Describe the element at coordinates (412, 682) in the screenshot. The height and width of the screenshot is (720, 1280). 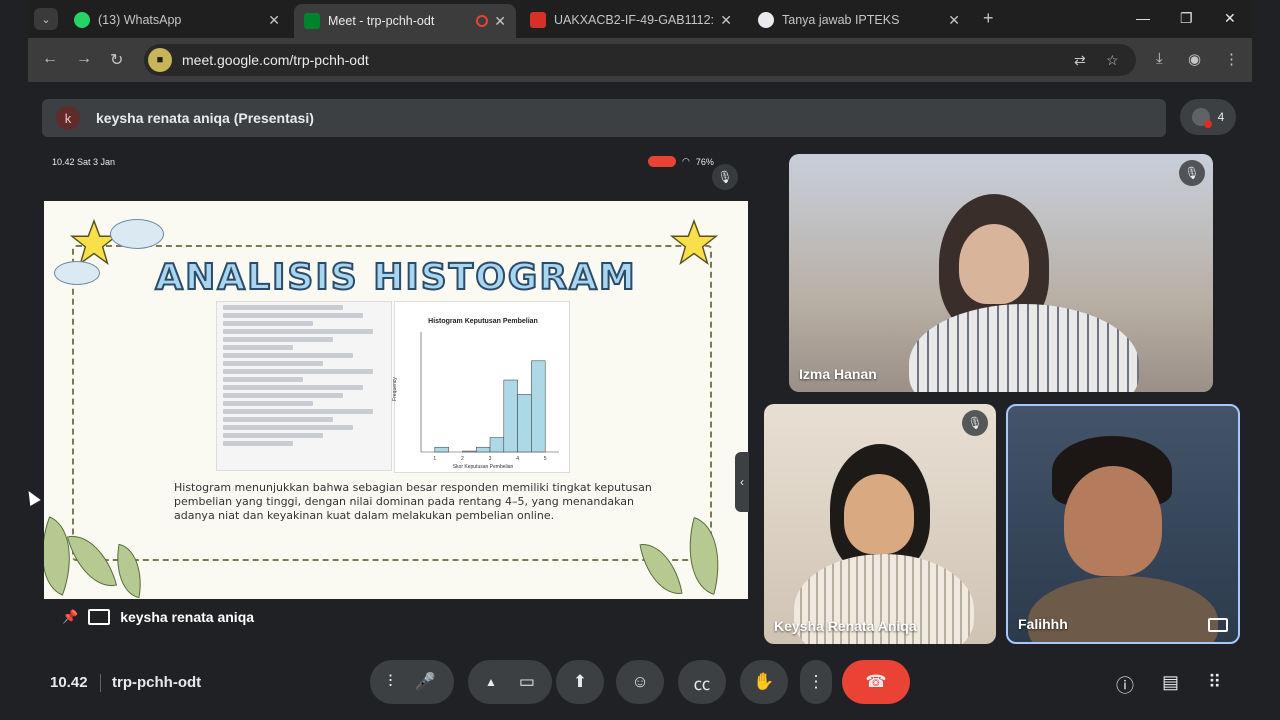
I see `audio-controls: ⫶ 🎤` at that location.